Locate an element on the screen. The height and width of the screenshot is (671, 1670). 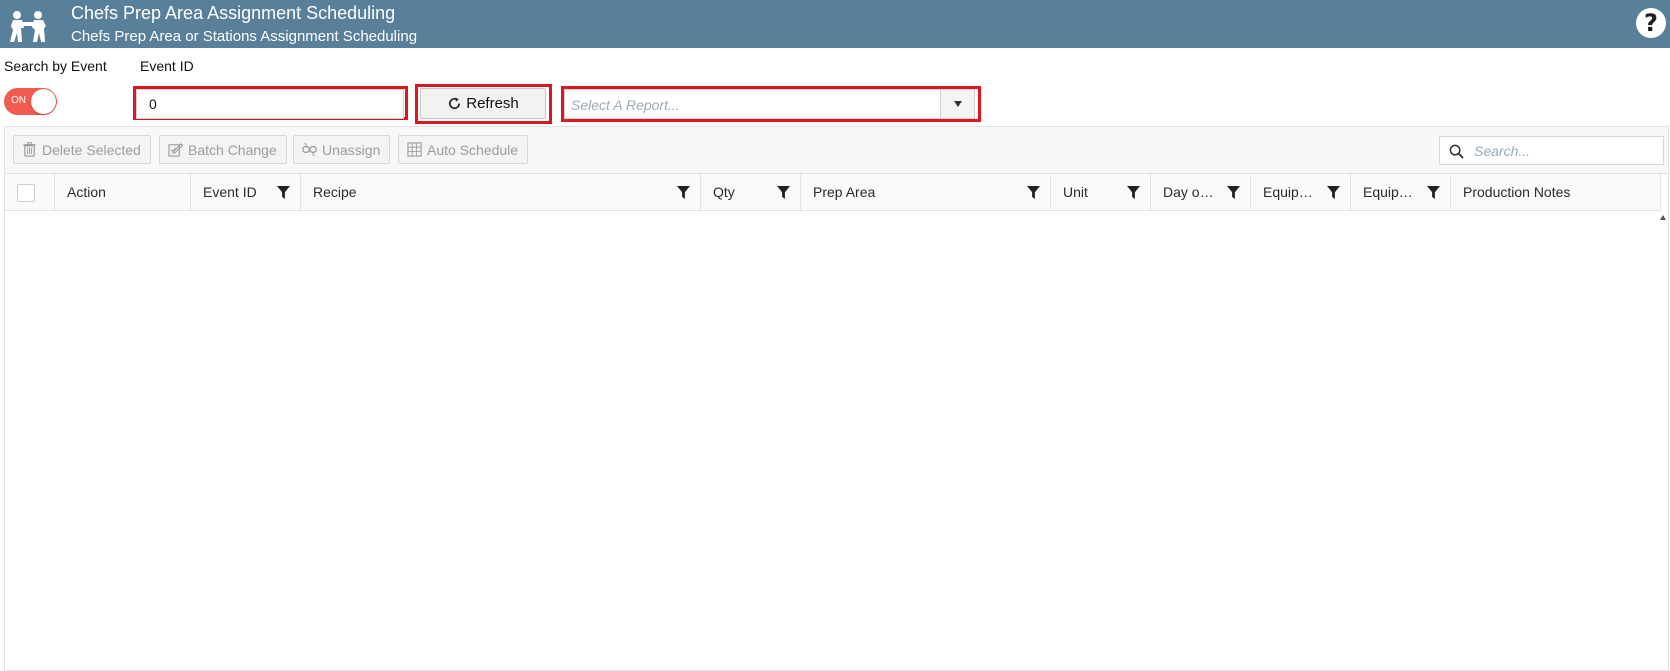
column-header-production-notes: Production Notes is located at coordinates (1556, 192).